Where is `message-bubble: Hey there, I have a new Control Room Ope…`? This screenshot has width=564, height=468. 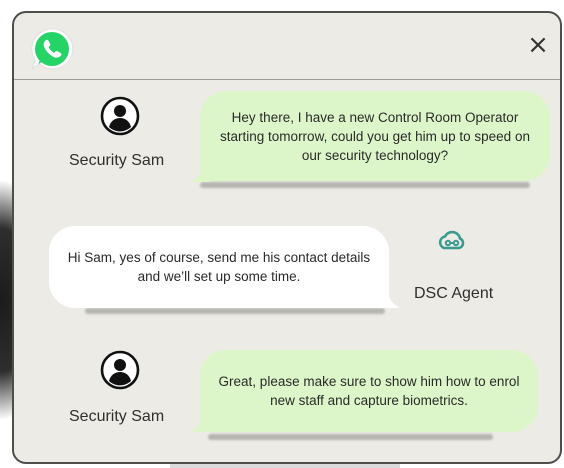
message-bubble: Hey there, I have a new Control Room Ope… is located at coordinates (375, 136).